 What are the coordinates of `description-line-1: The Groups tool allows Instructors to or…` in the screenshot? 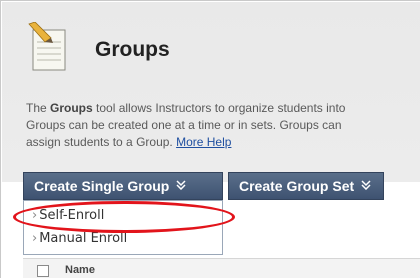 It's located at (223, 108).